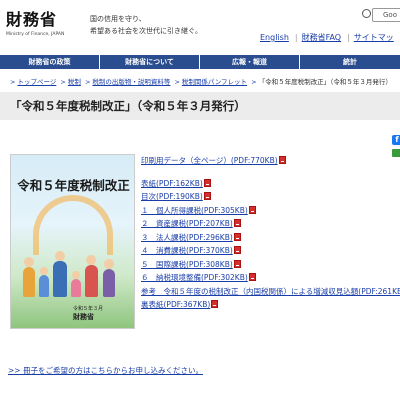  What do you see at coordinates (88, 309) in the screenshot?
I see `cover-date: 令和５年３月` at bounding box center [88, 309].